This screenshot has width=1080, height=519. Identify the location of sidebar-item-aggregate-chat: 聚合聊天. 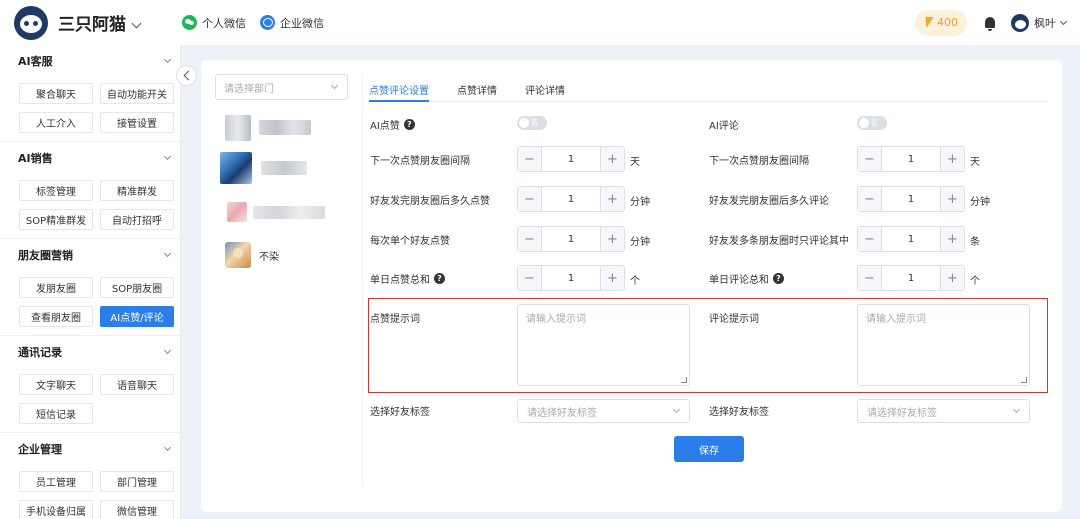
(56, 93).